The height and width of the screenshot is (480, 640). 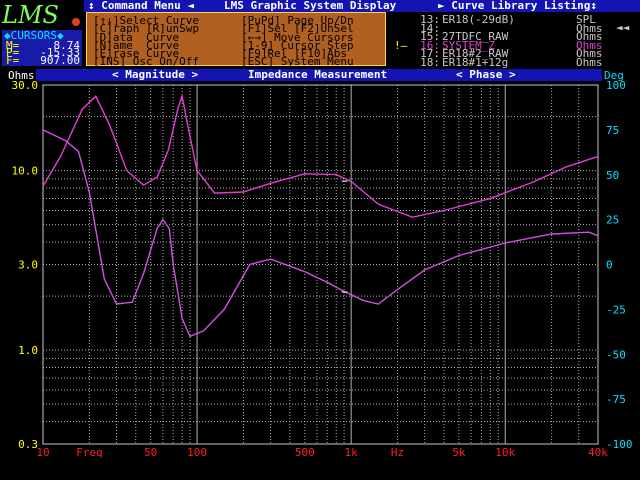 I want to click on x-axis-tick-label: 5k, so click(x=459, y=452).